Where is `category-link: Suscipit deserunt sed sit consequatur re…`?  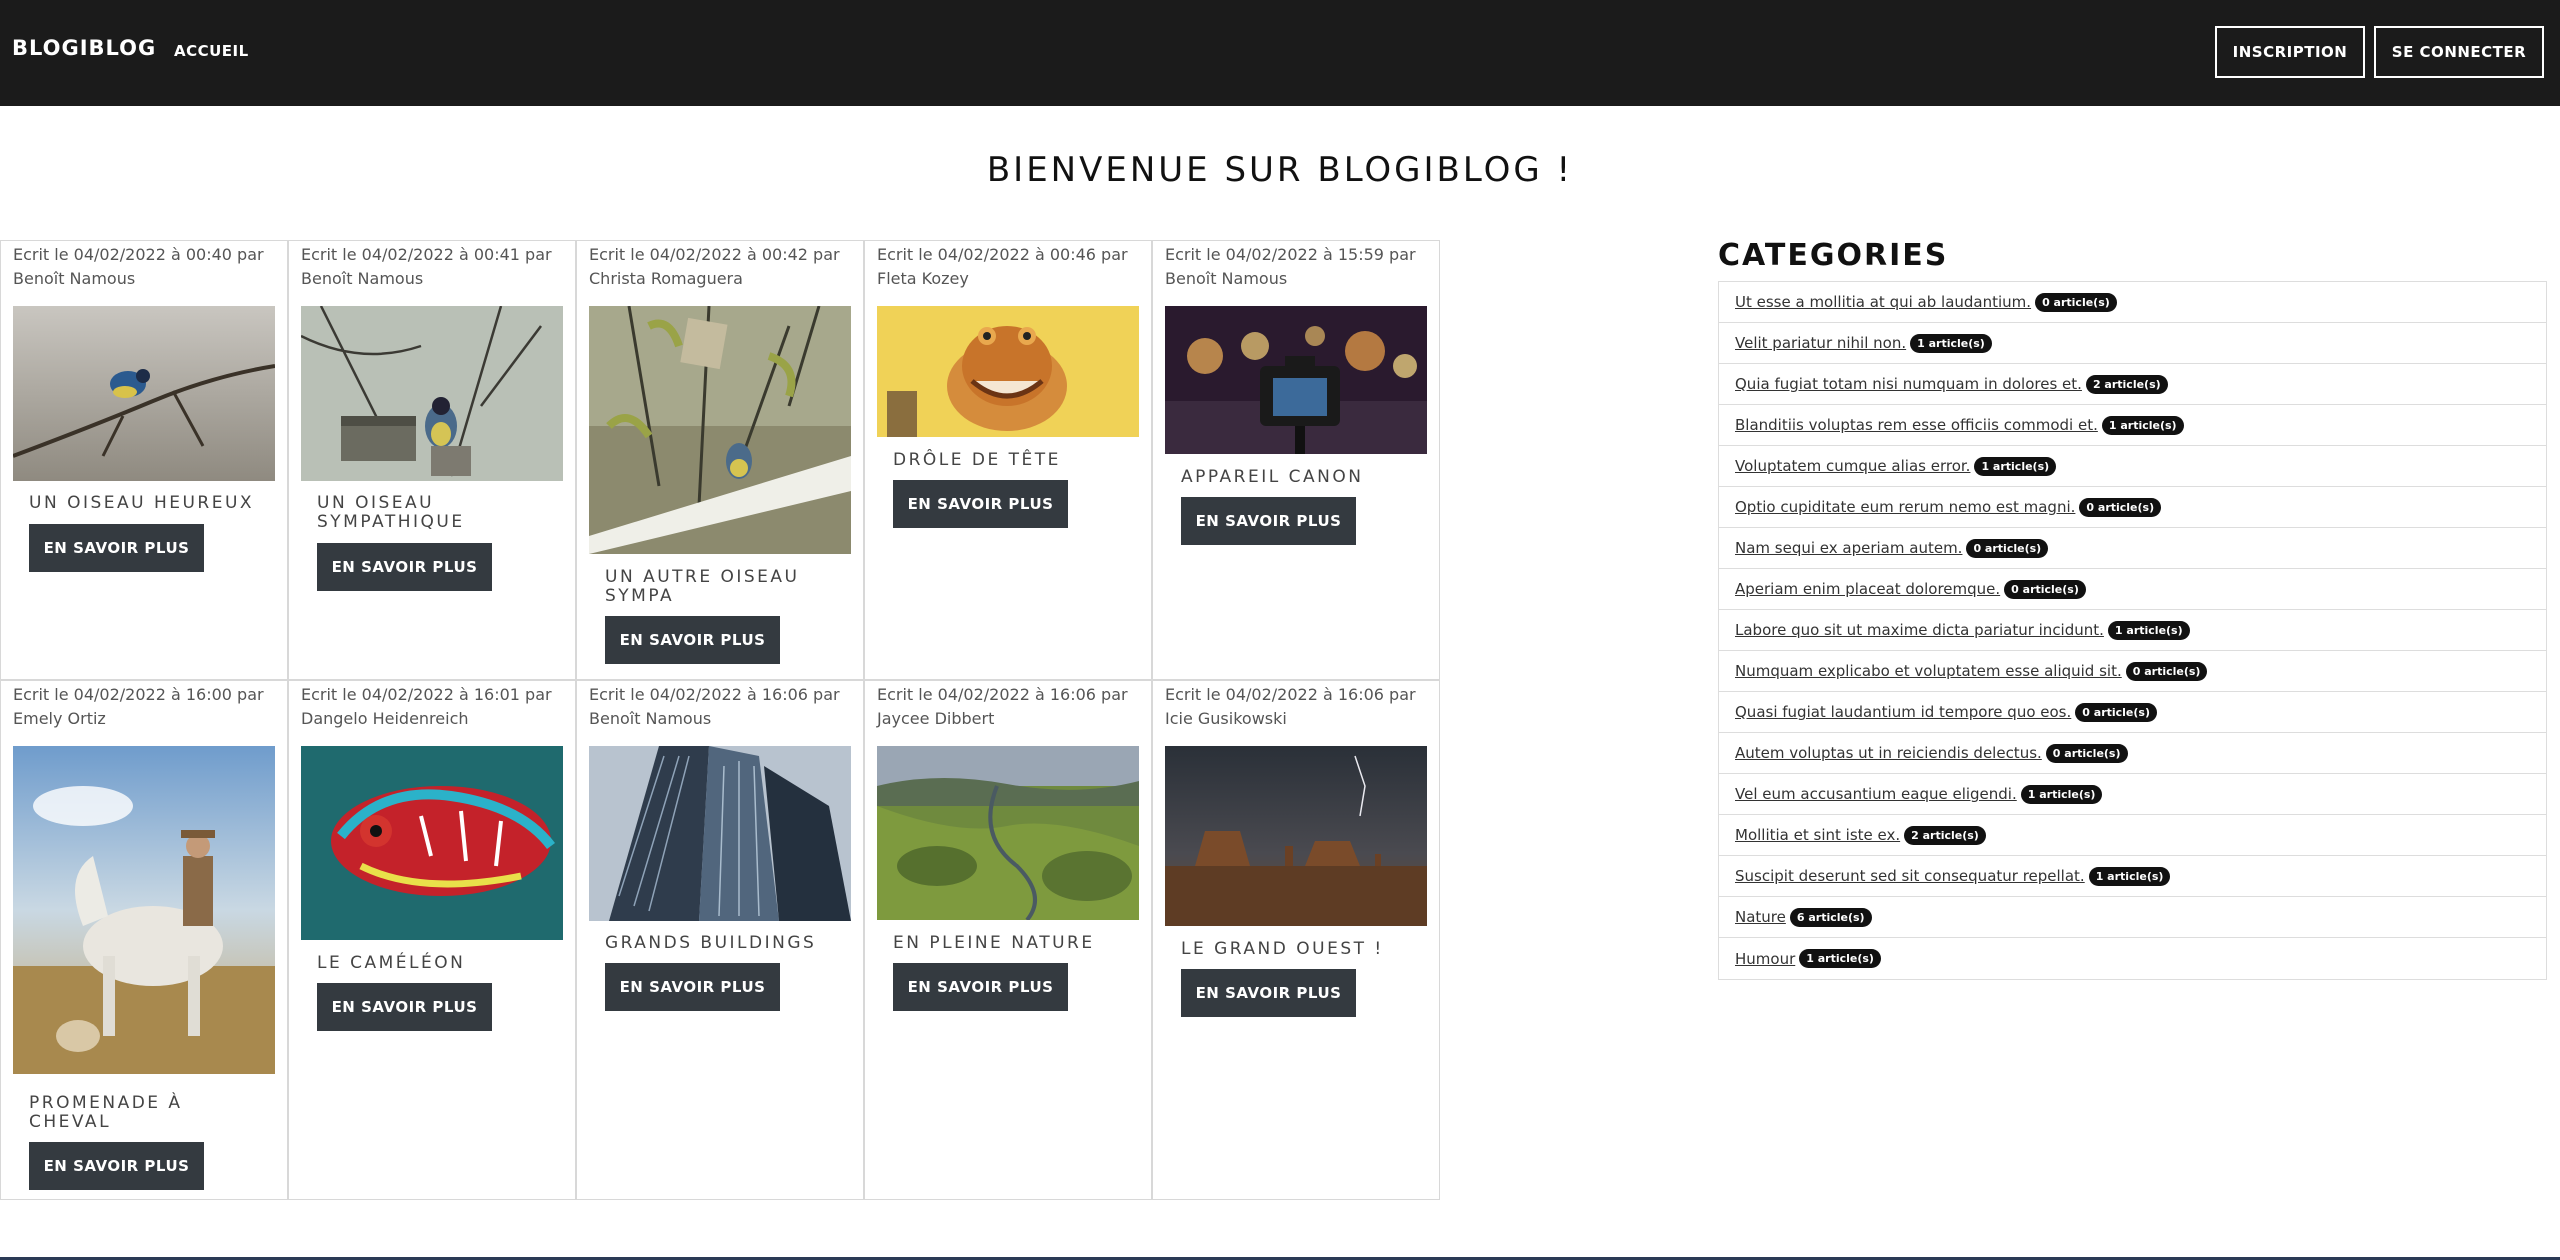
category-link: Suscipit deserunt sed sit consequatur re… is located at coordinates (1910, 876).